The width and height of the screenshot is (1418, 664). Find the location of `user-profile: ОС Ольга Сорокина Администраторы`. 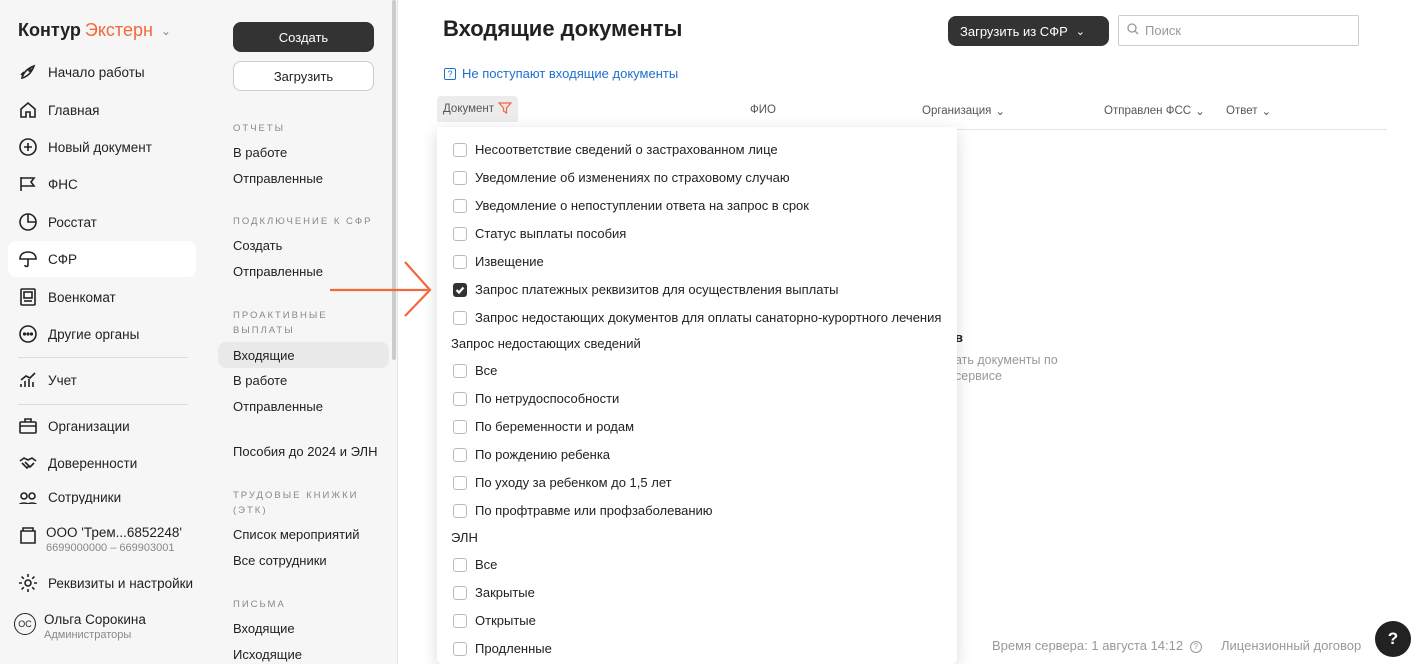

user-profile: ОС Ольга Сорокина Администраторы is located at coordinates (80, 626).